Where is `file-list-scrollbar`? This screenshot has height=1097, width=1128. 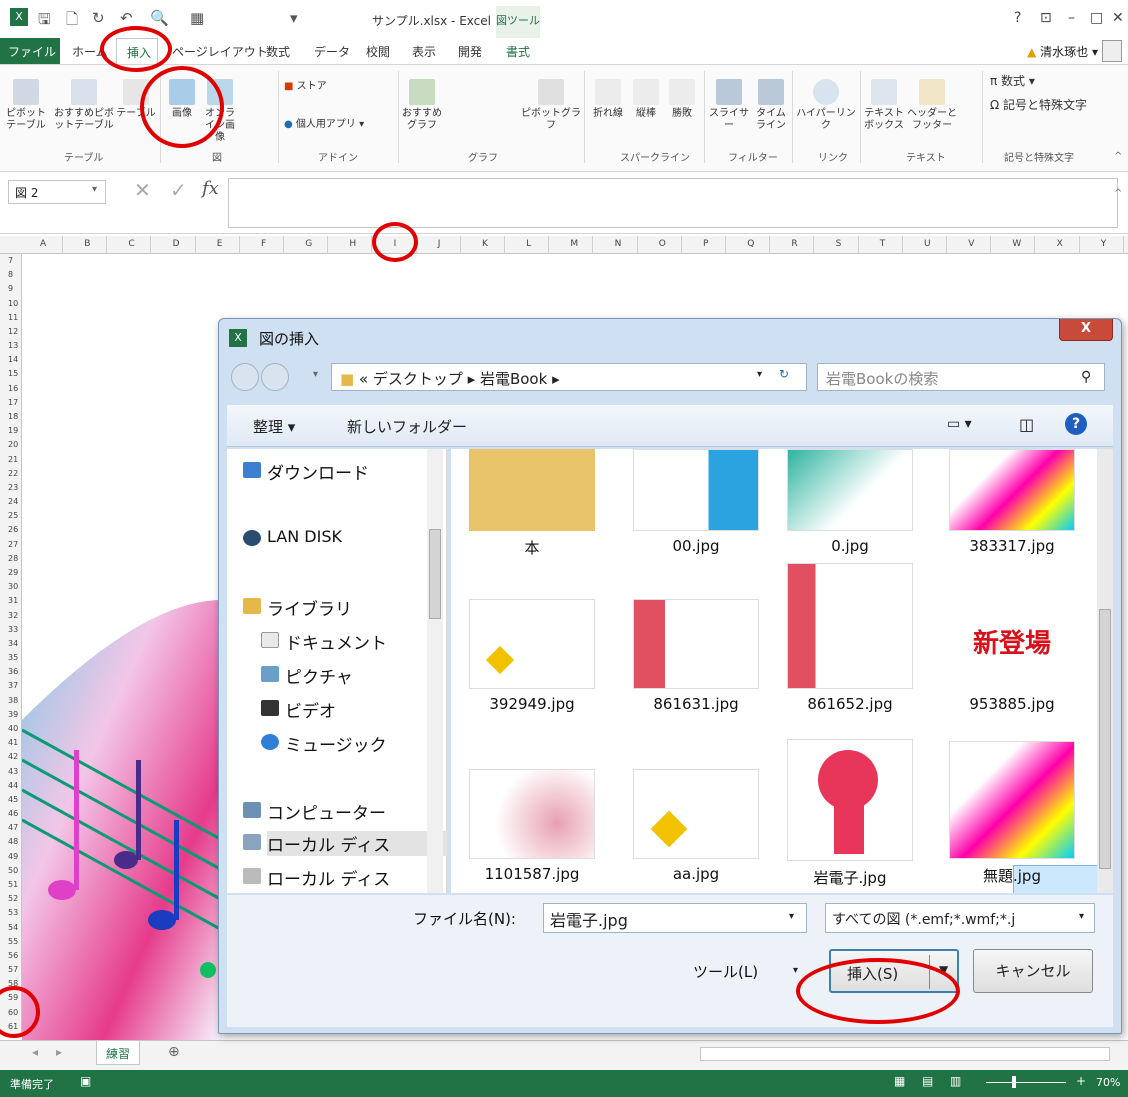
file-list-scrollbar is located at coordinates (1105, 671).